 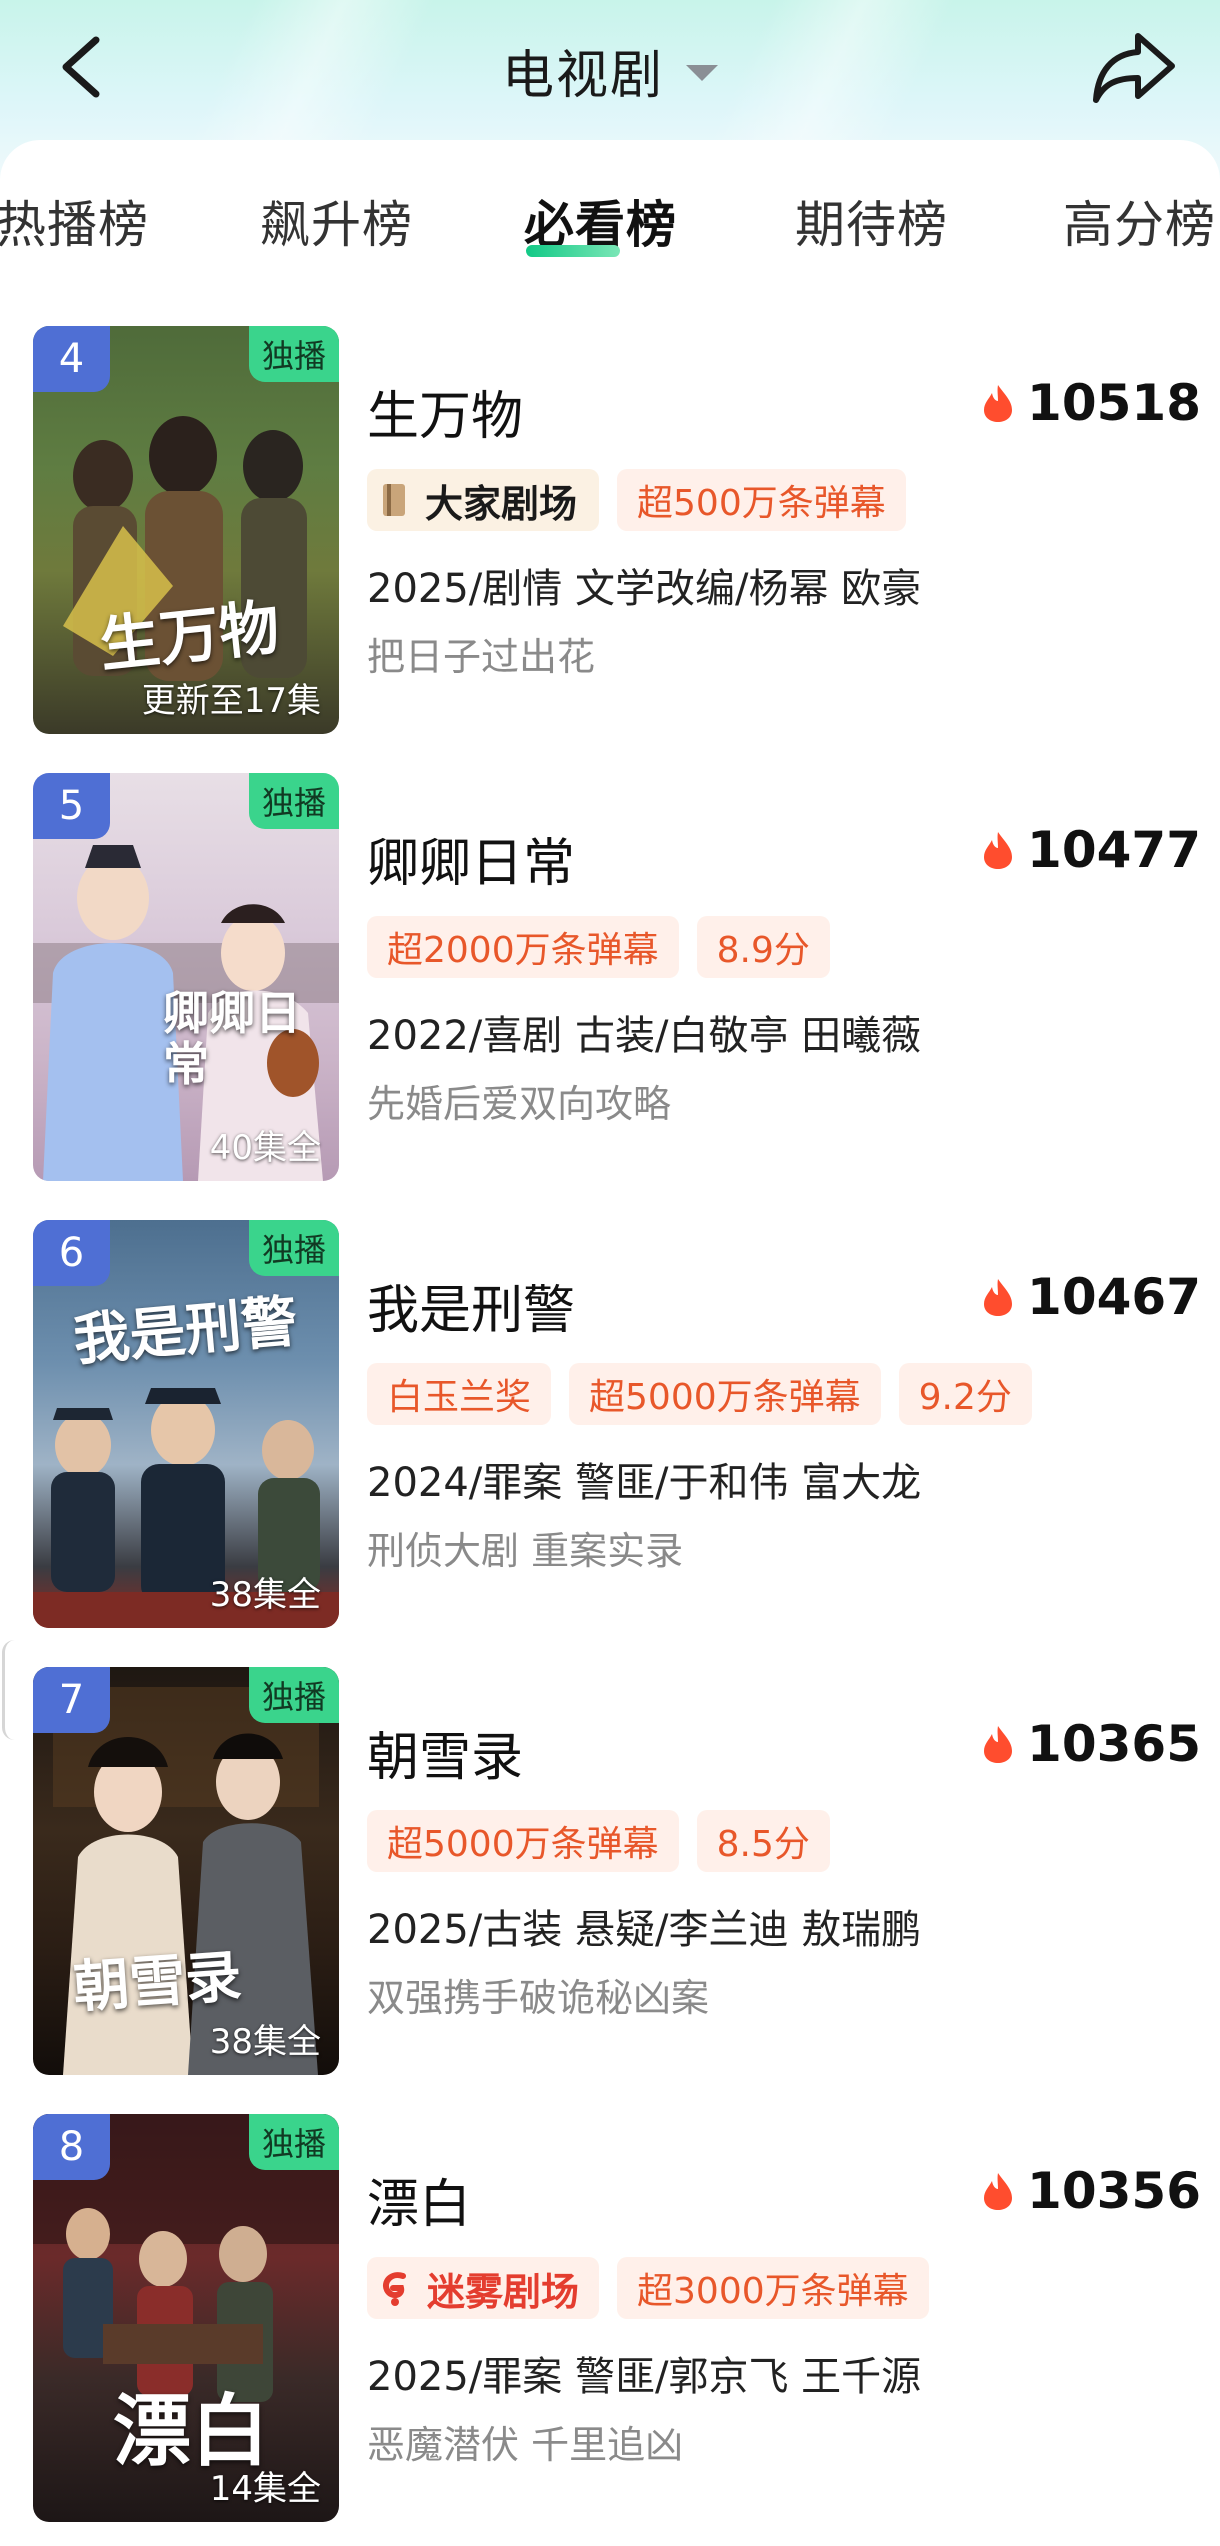 What do you see at coordinates (14, 1690) in the screenshot?
I see `edge-swipe-indicator` at bounding box center [14, 1690].